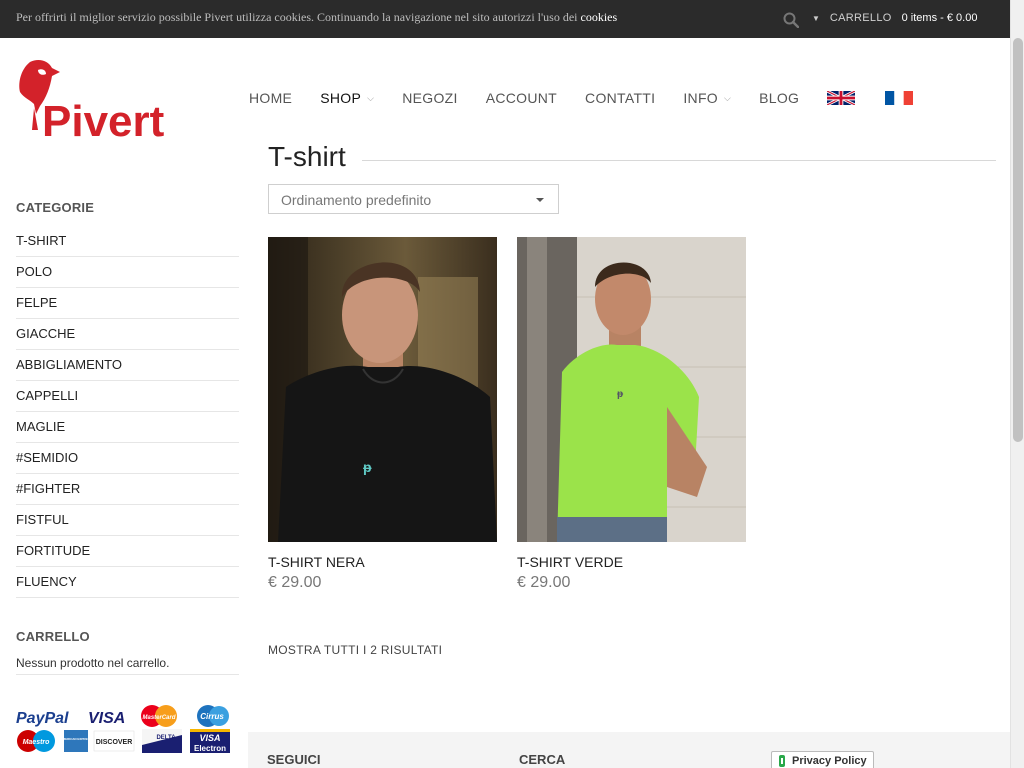 The image size is (1024, 768). I want to click on france-flag-icon, so click(899, 98).